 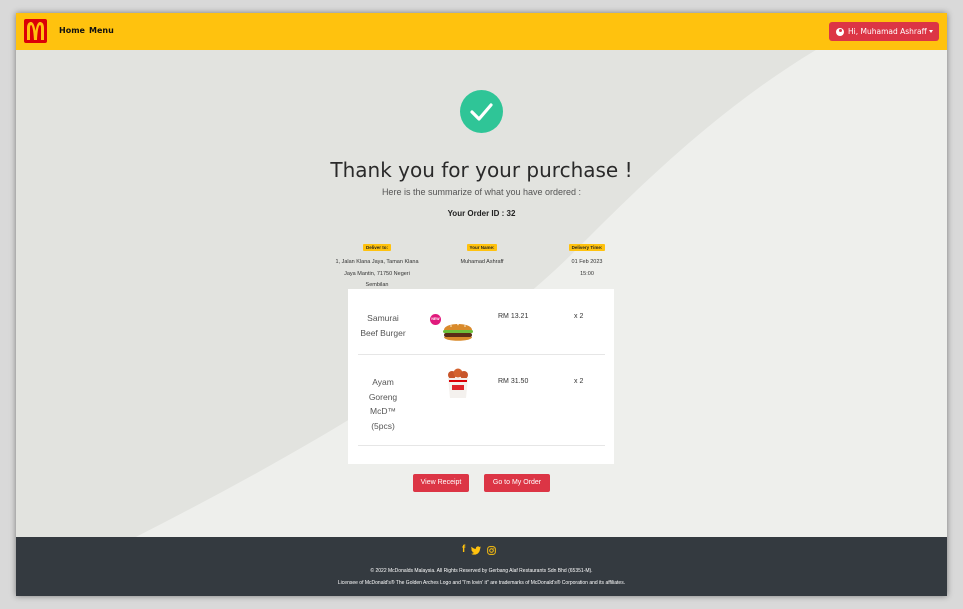 What do you see at coordinates (587, 262) in the screenshot?
I see `delivery-date: 01 Feb 2023` at bounding box center [587, 262].